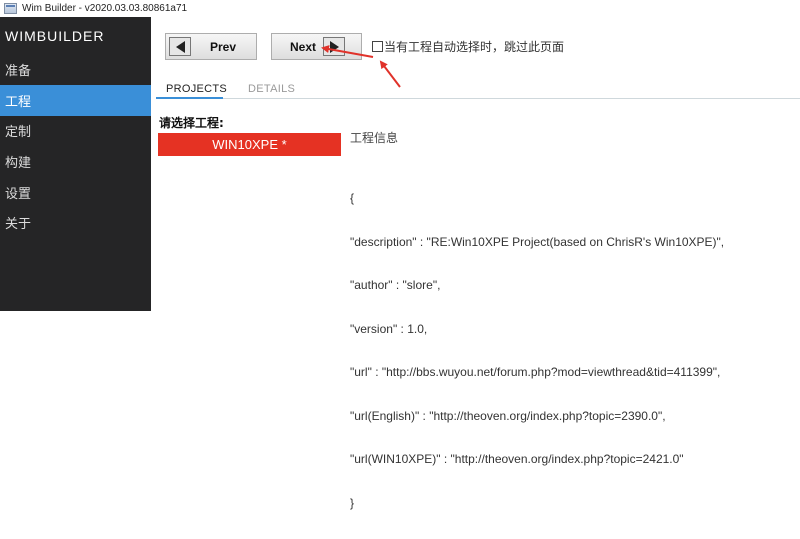  What do you see at coordinates (269, 90) in the screenshot?
I see `tab-details: DETAILS` at bounding box center [269, 90].